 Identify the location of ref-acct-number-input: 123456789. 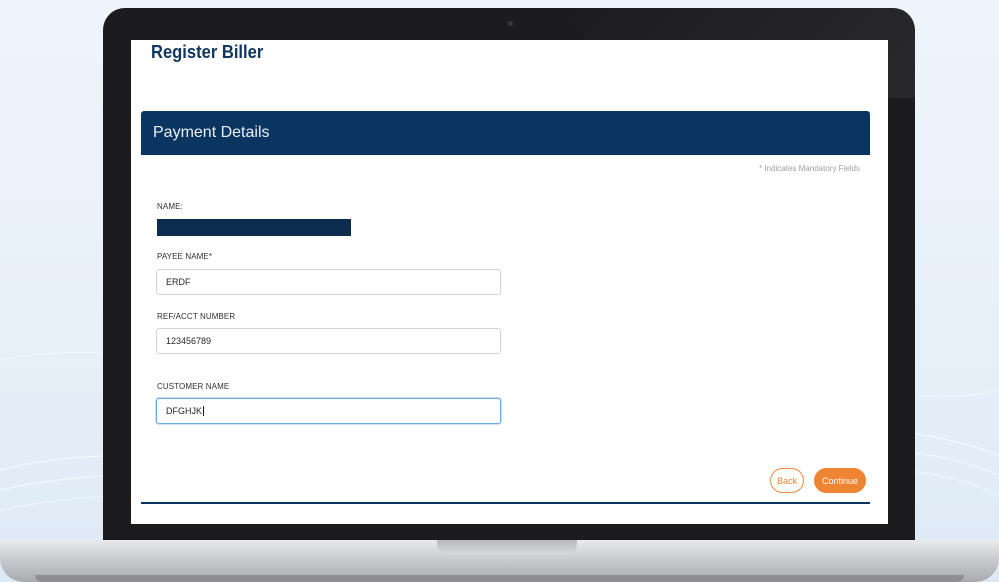
(328, 341).